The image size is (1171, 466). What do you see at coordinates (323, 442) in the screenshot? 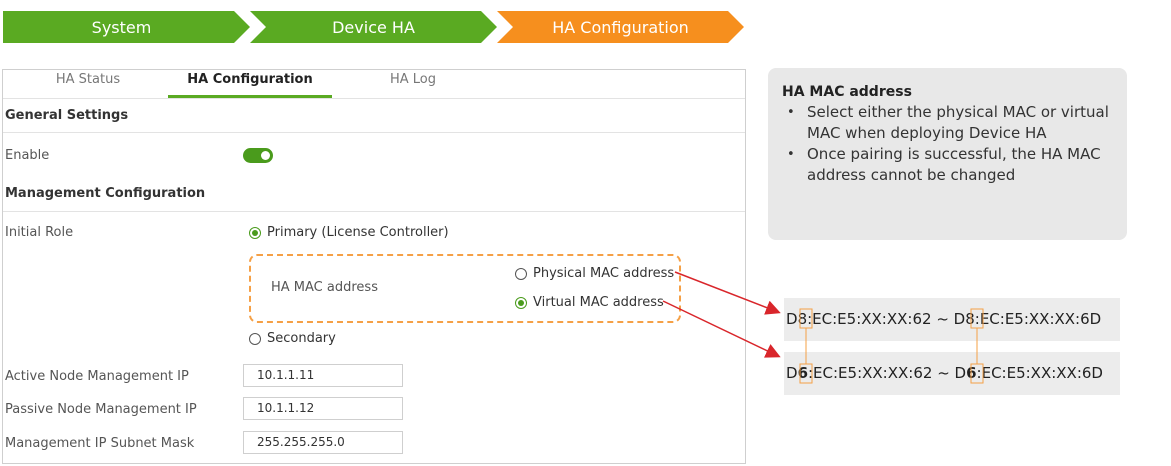
I see `subnet-mask-input: 255.255.255.0` at bounding box center [323, 442].